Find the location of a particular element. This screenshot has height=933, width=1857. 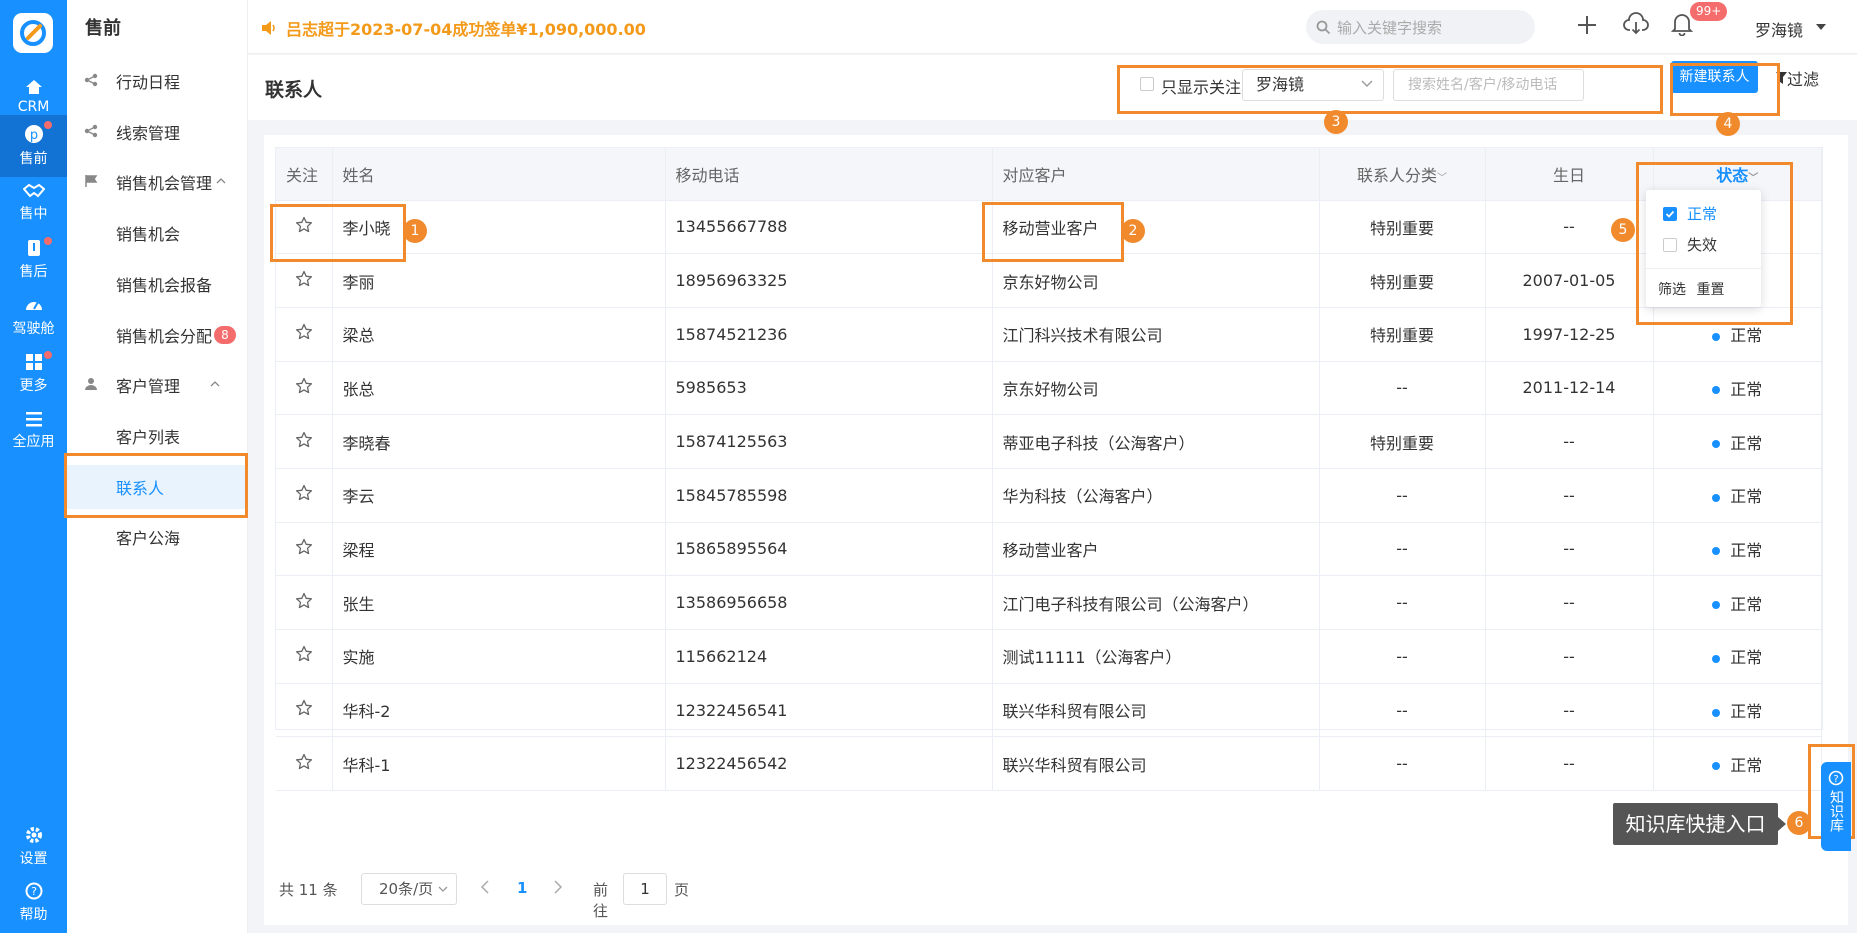

cell-status: 正常 is located at coordinates (1737, 441).